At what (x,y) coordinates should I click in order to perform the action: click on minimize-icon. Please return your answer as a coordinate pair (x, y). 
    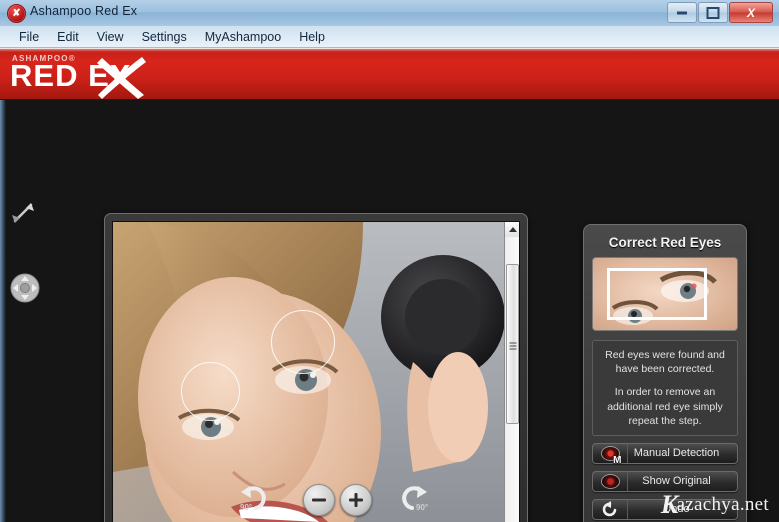
    Looking at the image, I should click on (682, 12).